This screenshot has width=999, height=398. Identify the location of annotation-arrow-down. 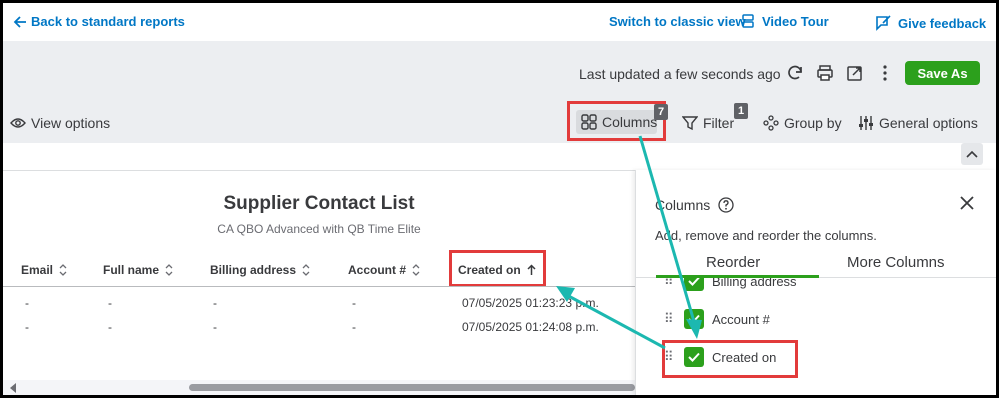
(667, 230).